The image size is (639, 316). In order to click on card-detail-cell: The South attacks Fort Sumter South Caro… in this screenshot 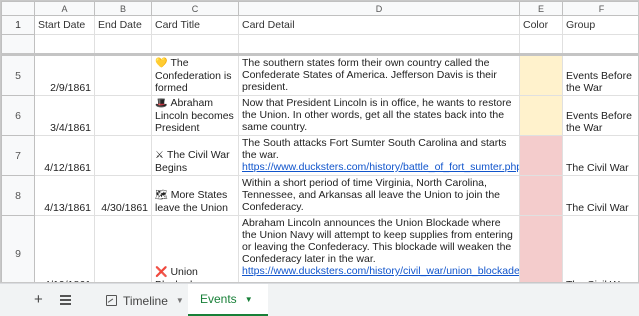, I will do `click(379, 155)`.